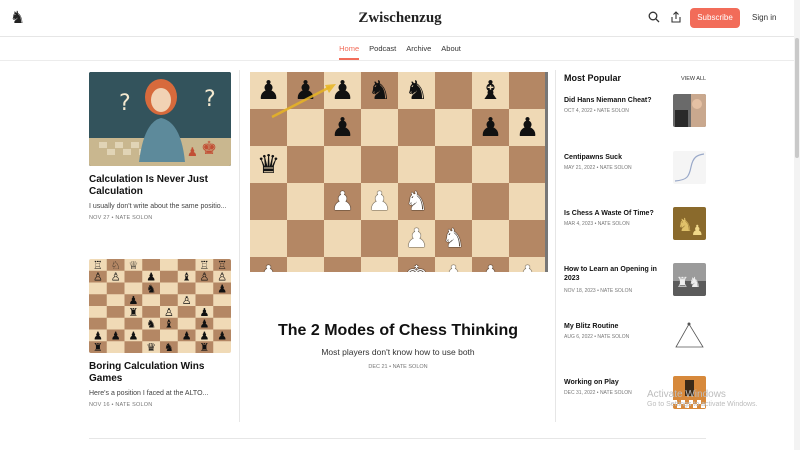 This screenshot has width=800, height=450. Describe the element at coordinates (686, 394) in the screenshot. I see `os-activation-watermark: Activate Windows` at that location.